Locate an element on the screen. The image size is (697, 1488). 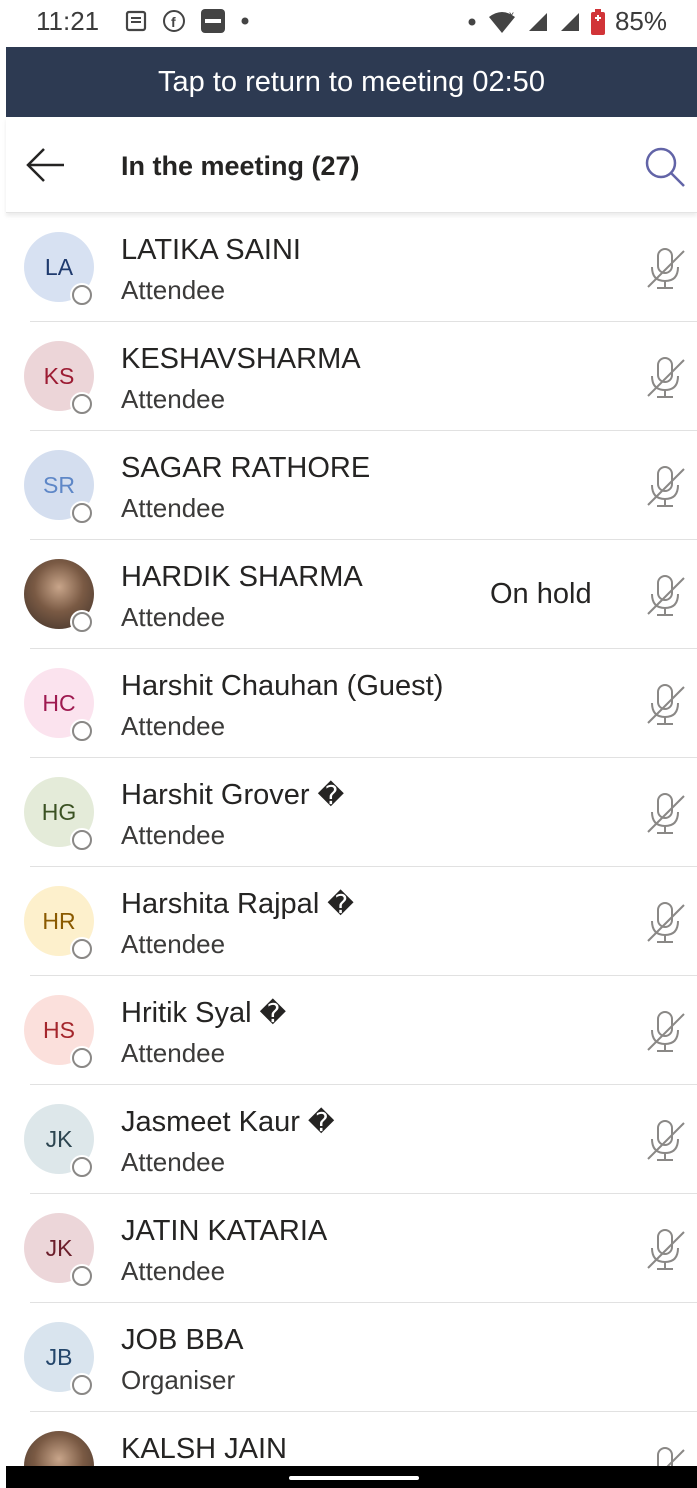
participant-name: KALSH JAIN is located at coordinates (204, 1449).